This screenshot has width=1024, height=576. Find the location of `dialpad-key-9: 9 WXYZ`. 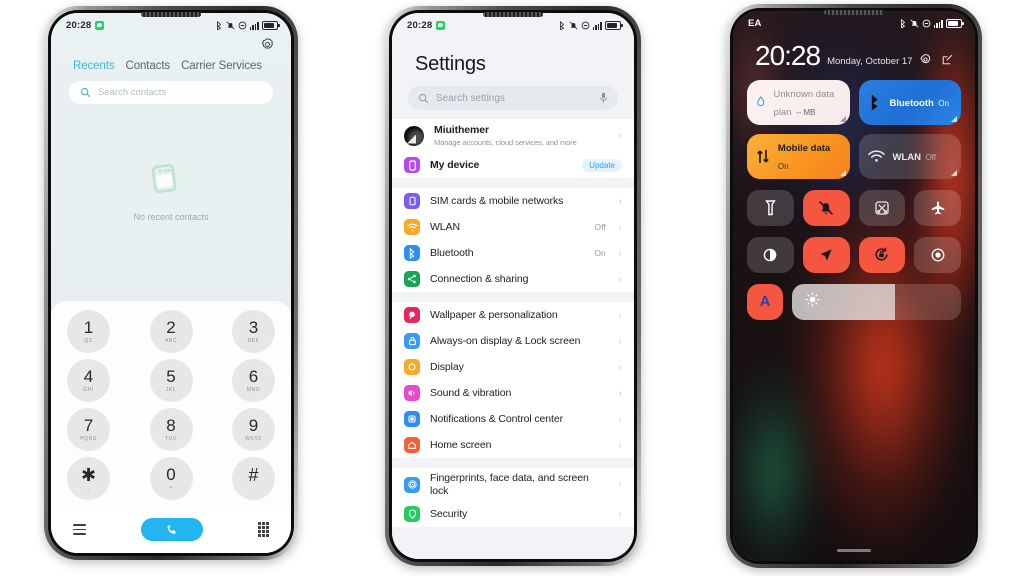

dialpad-key-9: 9 WXYZ is located at coordinates (253, 429).